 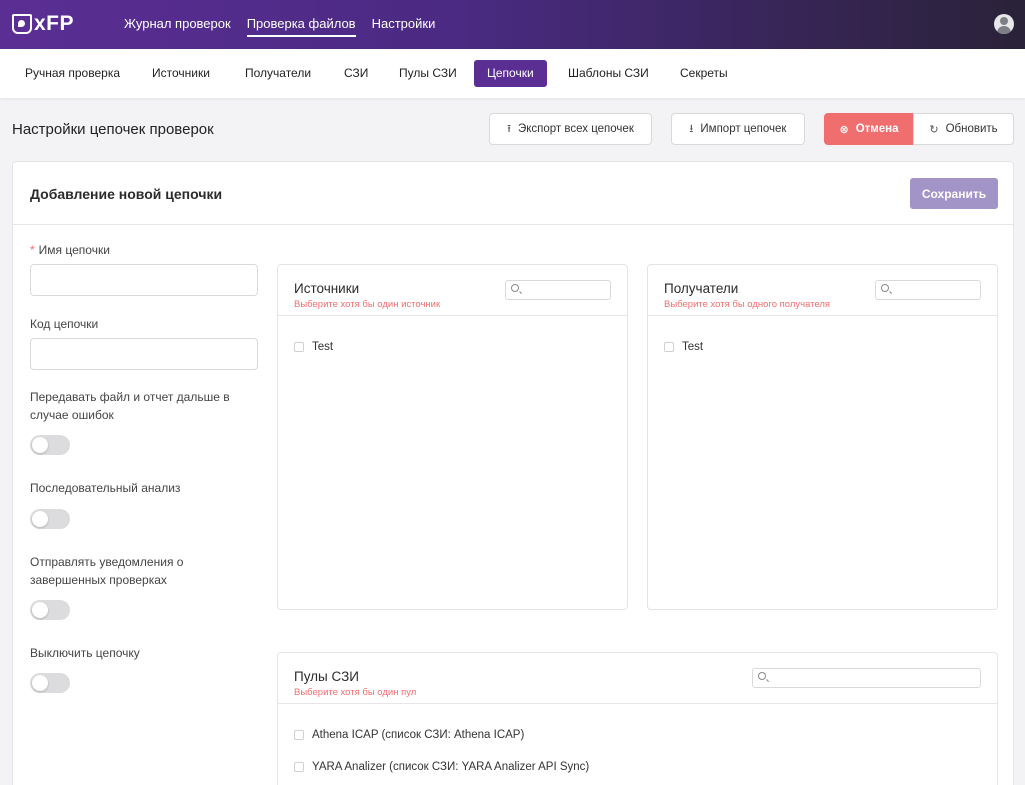 What do you see at coordinates (844, 129) in the screenshot?
I see `cancel-circle-icon: ⊗` at bounding box center [844, 129].